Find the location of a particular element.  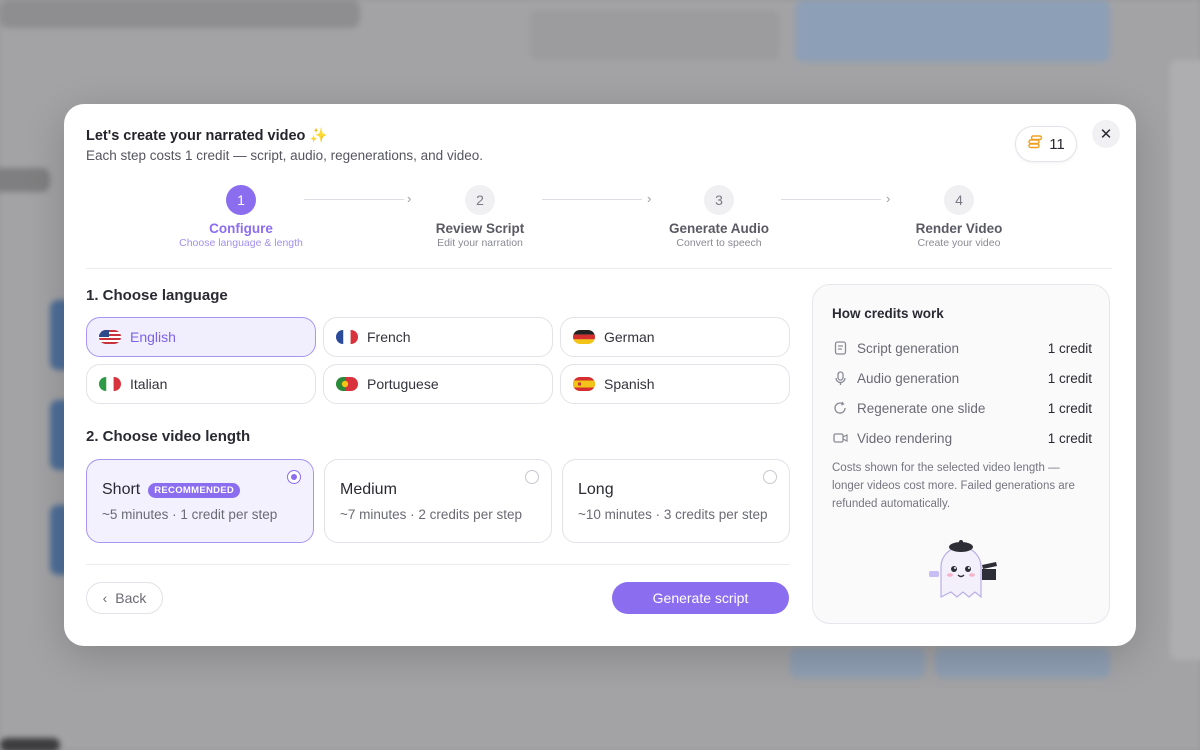

credits-count: 11 is located at coordinates (1057, 144).